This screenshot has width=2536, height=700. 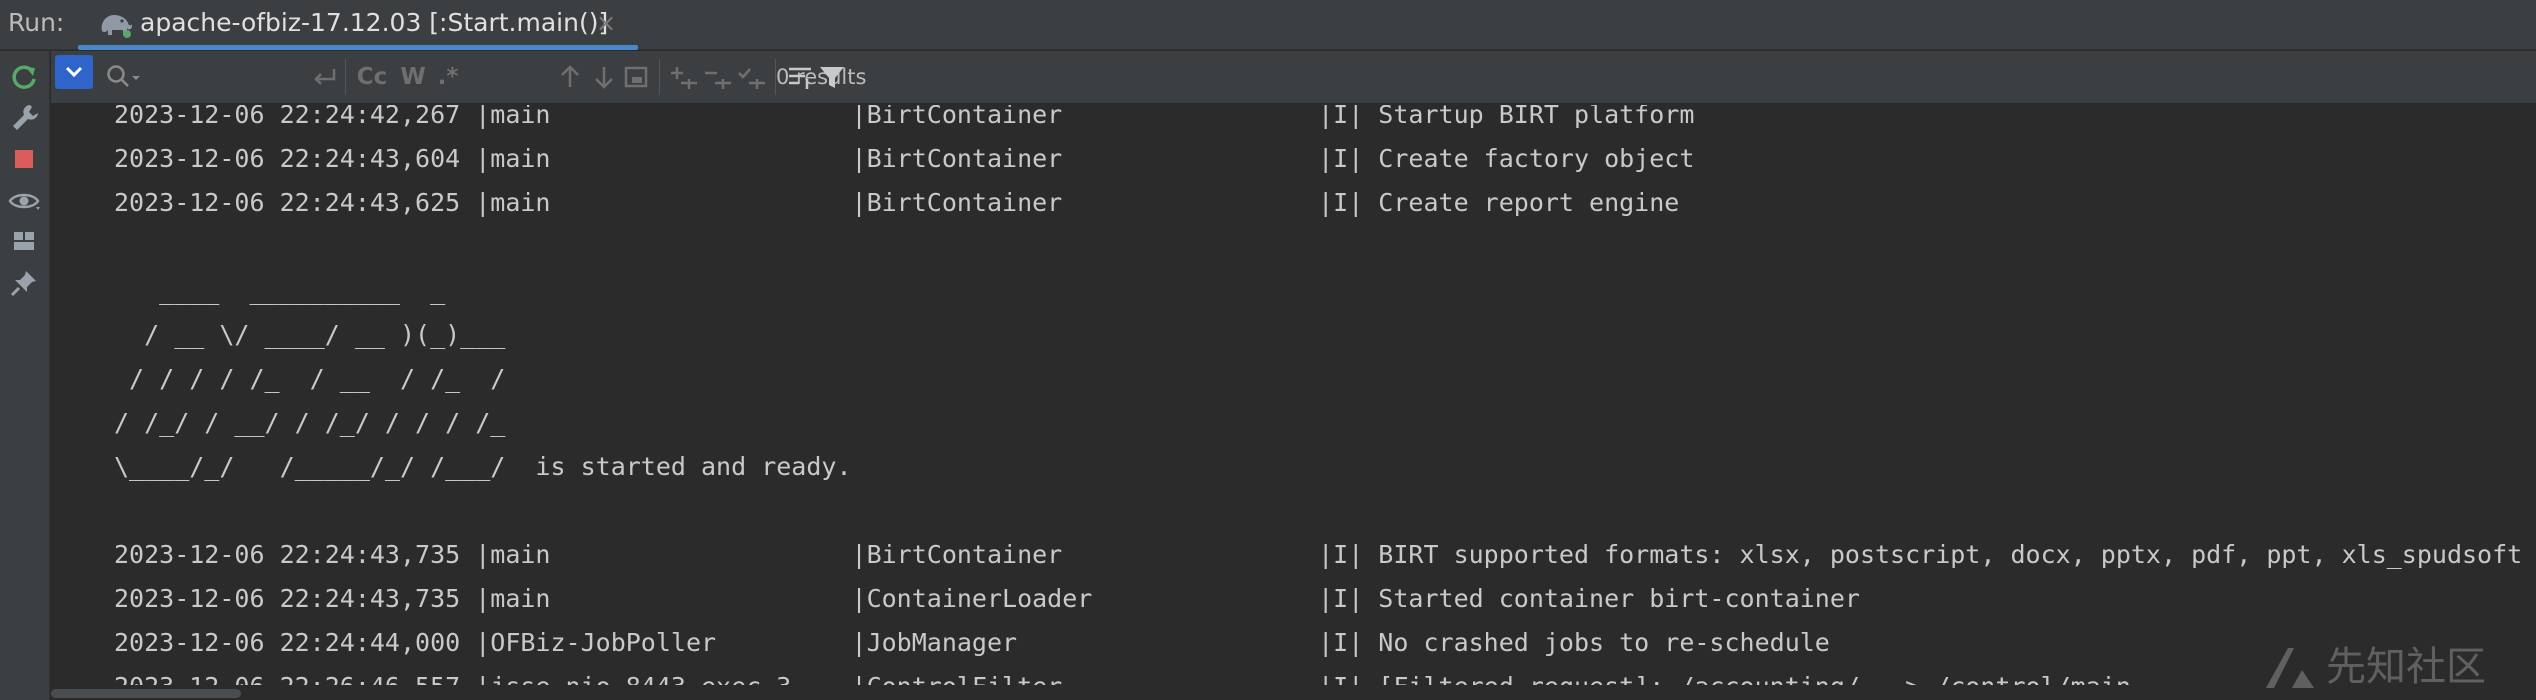 I want to click on add-selection-icon, so click(x=684, y=78).